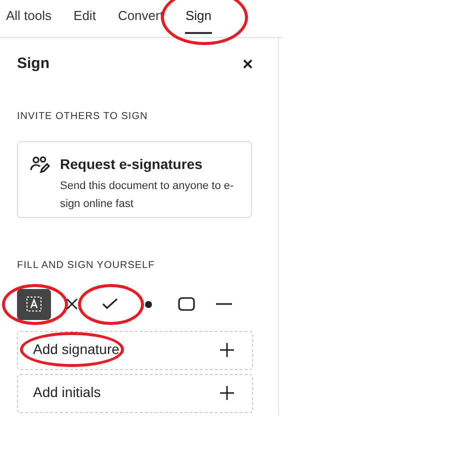  I want to click on tab: All tools, so click(29, 21).